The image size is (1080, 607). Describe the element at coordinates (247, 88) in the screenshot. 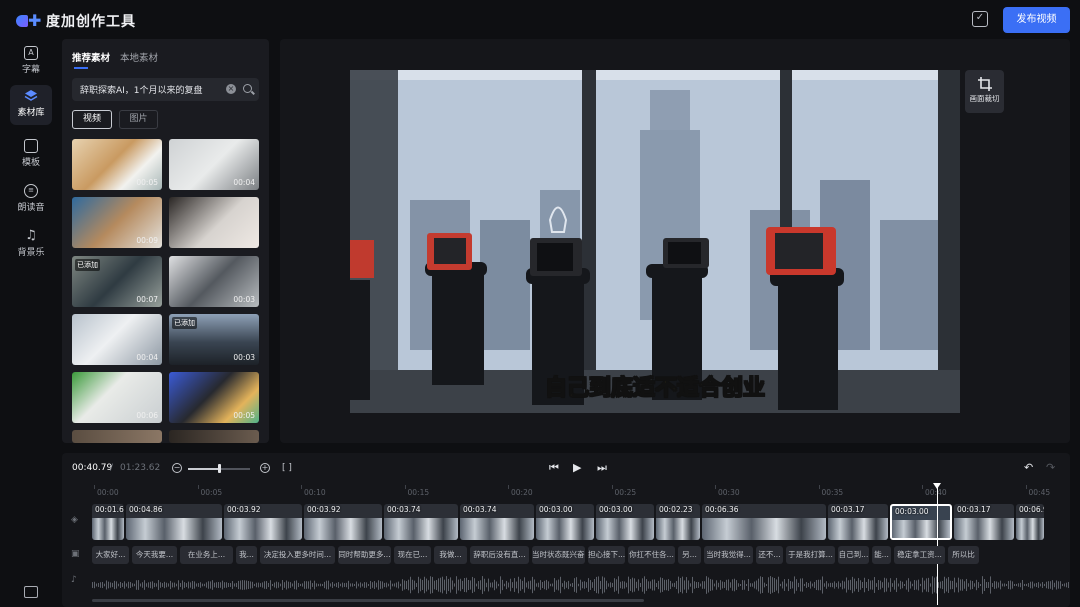

I see `search-icon` at that location.